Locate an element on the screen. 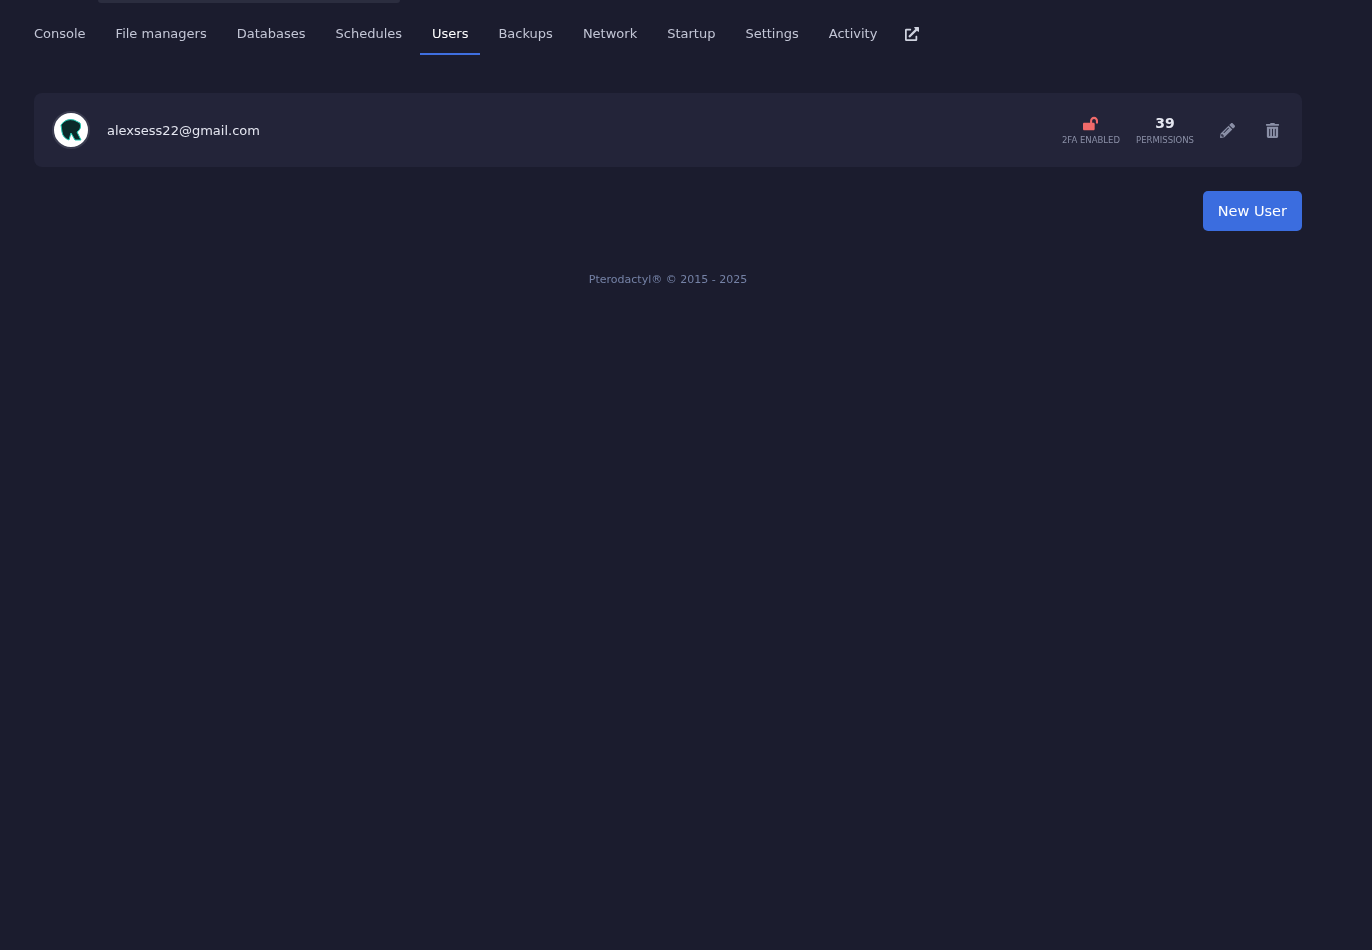 The width and height of the screenshot is (1372, 950). nav-tab: Backups is located at coordinates (525, 39).